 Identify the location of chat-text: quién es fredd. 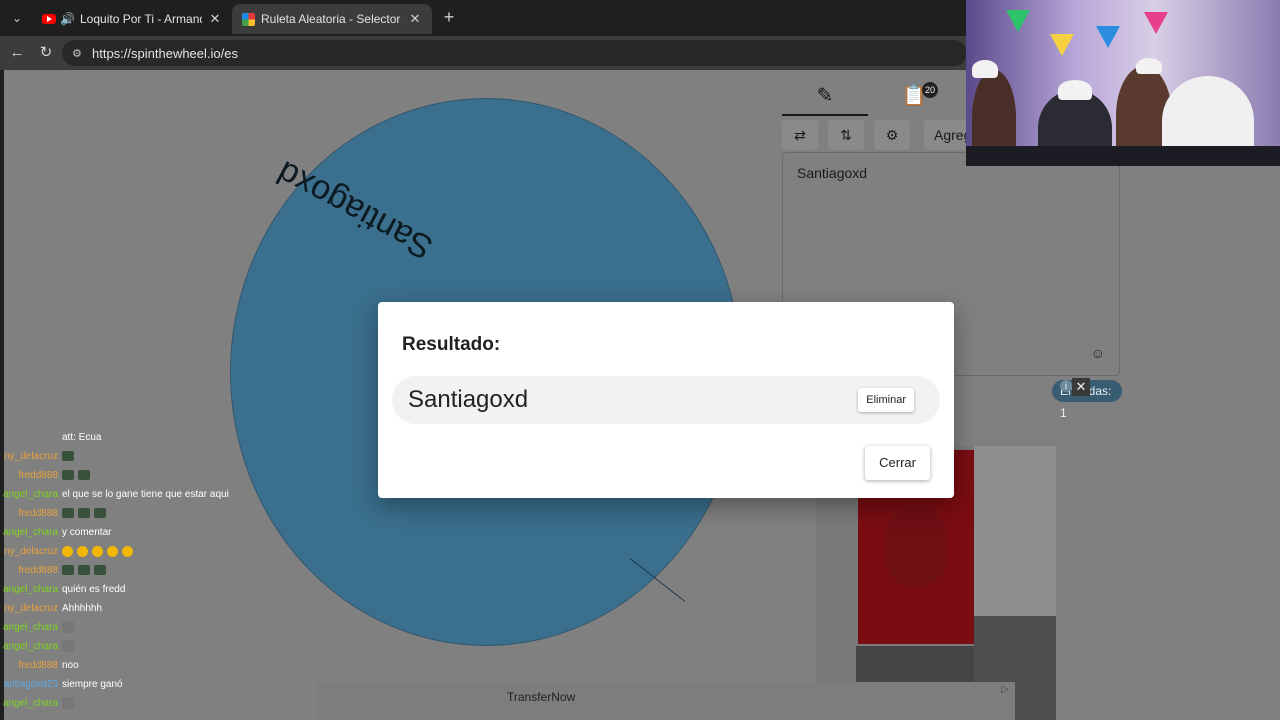
(94, 589).